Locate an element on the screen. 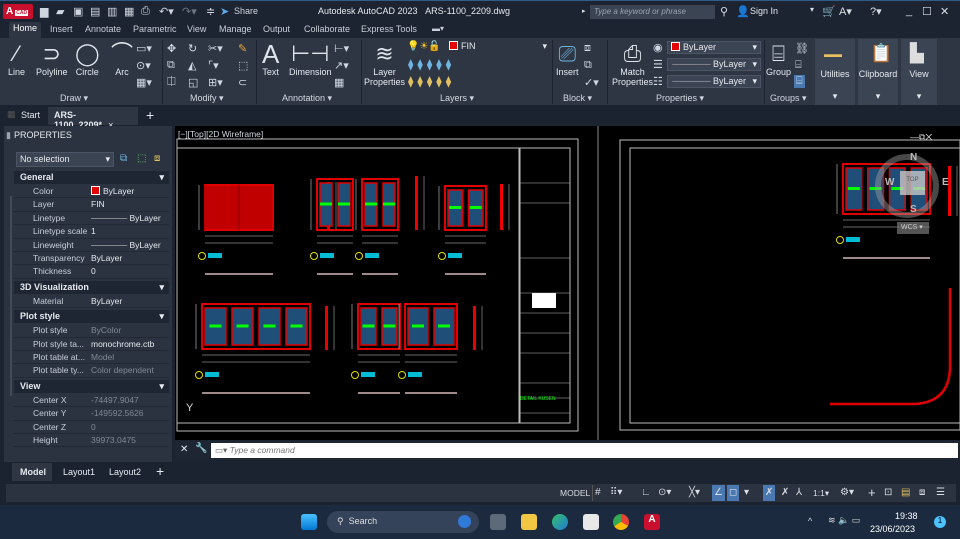 This screenshot has height=539, width=960. edge-icon is located at coordinates (560, 522).